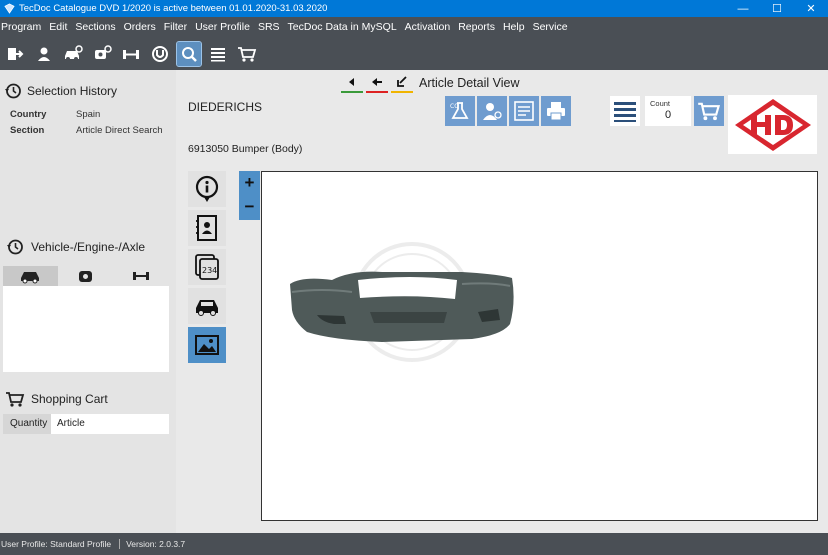 The image size is (828, 555). I want to click on return-button, so click(402, 83).